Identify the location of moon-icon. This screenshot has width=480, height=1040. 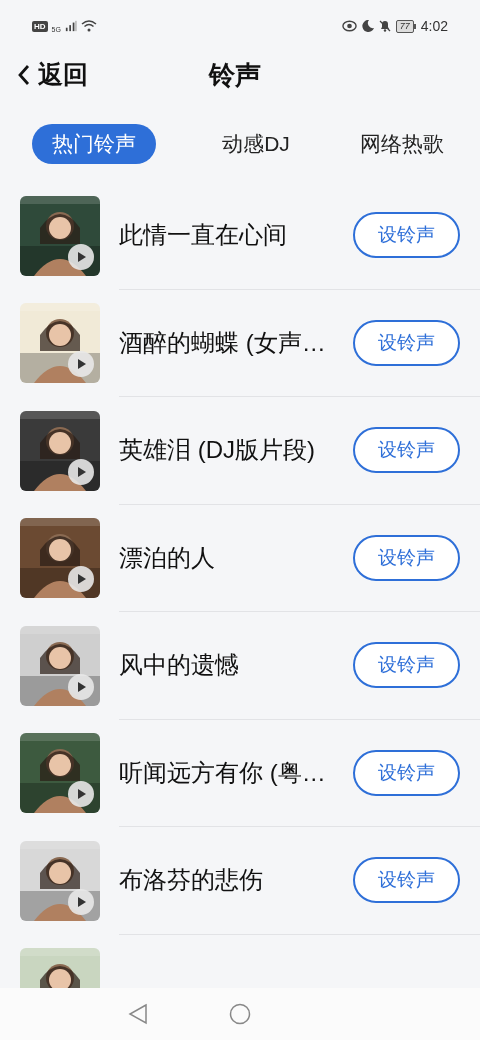
(367, 26).